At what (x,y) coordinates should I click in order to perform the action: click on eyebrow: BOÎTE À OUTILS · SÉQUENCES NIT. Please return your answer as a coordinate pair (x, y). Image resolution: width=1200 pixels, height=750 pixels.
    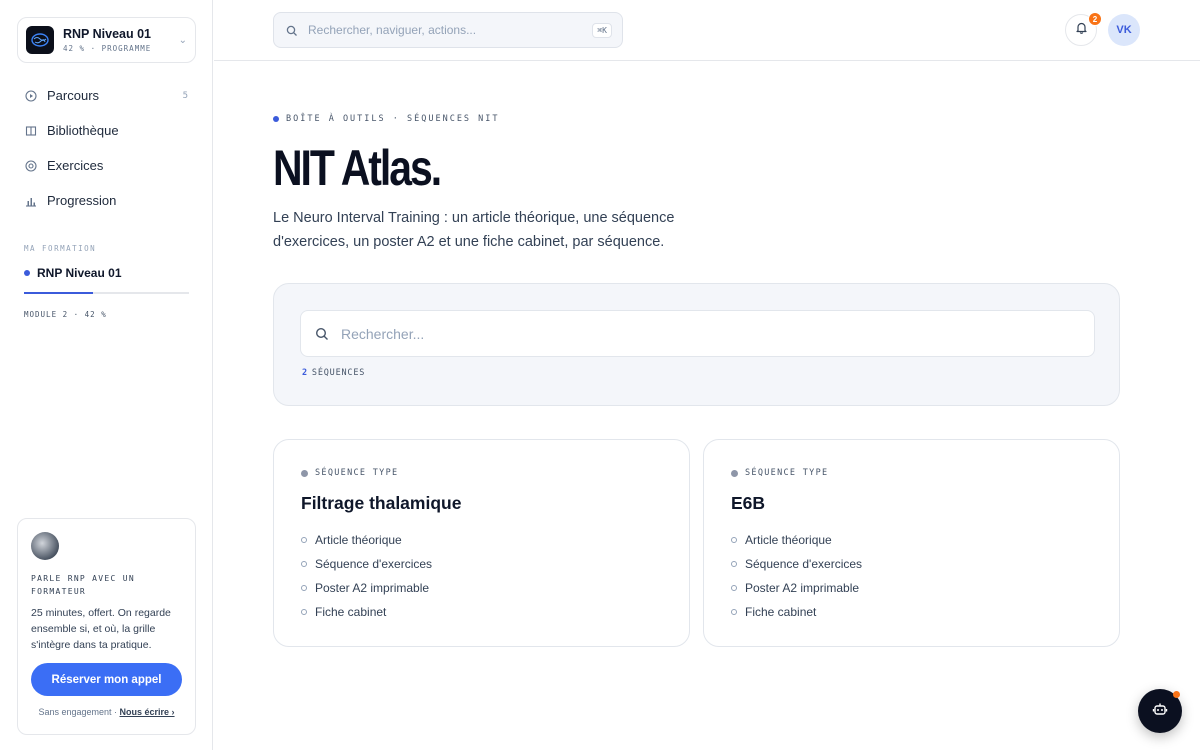
    Looking at the image, I should click on (386, 119).